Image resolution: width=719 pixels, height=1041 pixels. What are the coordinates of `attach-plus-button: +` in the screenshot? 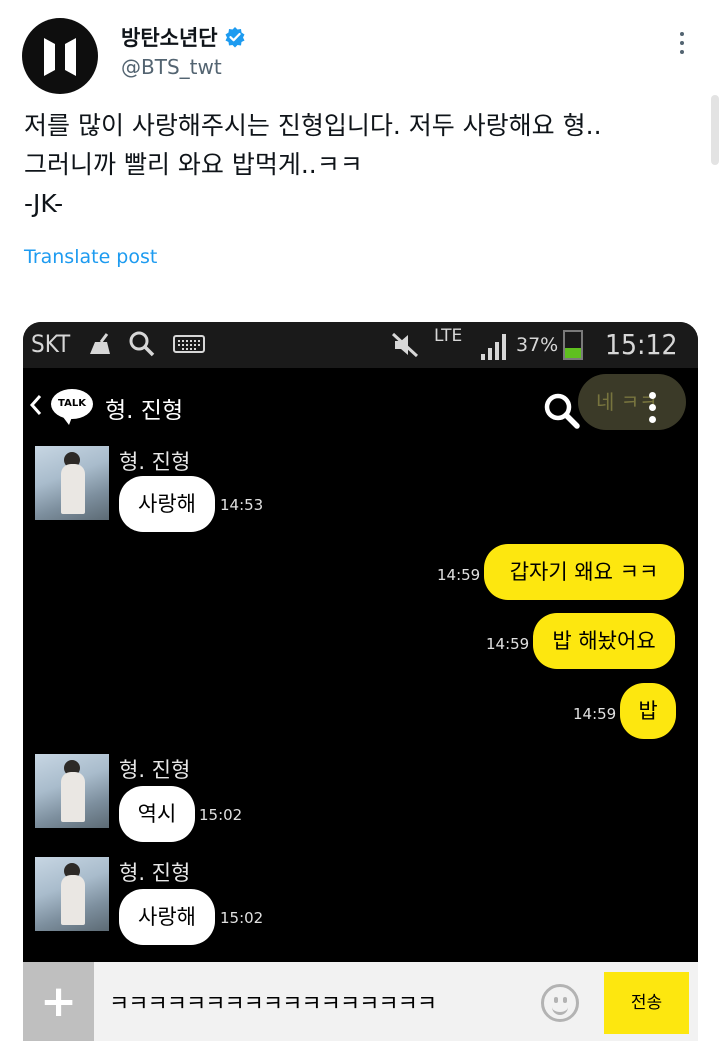 It's located at (58, 1001).